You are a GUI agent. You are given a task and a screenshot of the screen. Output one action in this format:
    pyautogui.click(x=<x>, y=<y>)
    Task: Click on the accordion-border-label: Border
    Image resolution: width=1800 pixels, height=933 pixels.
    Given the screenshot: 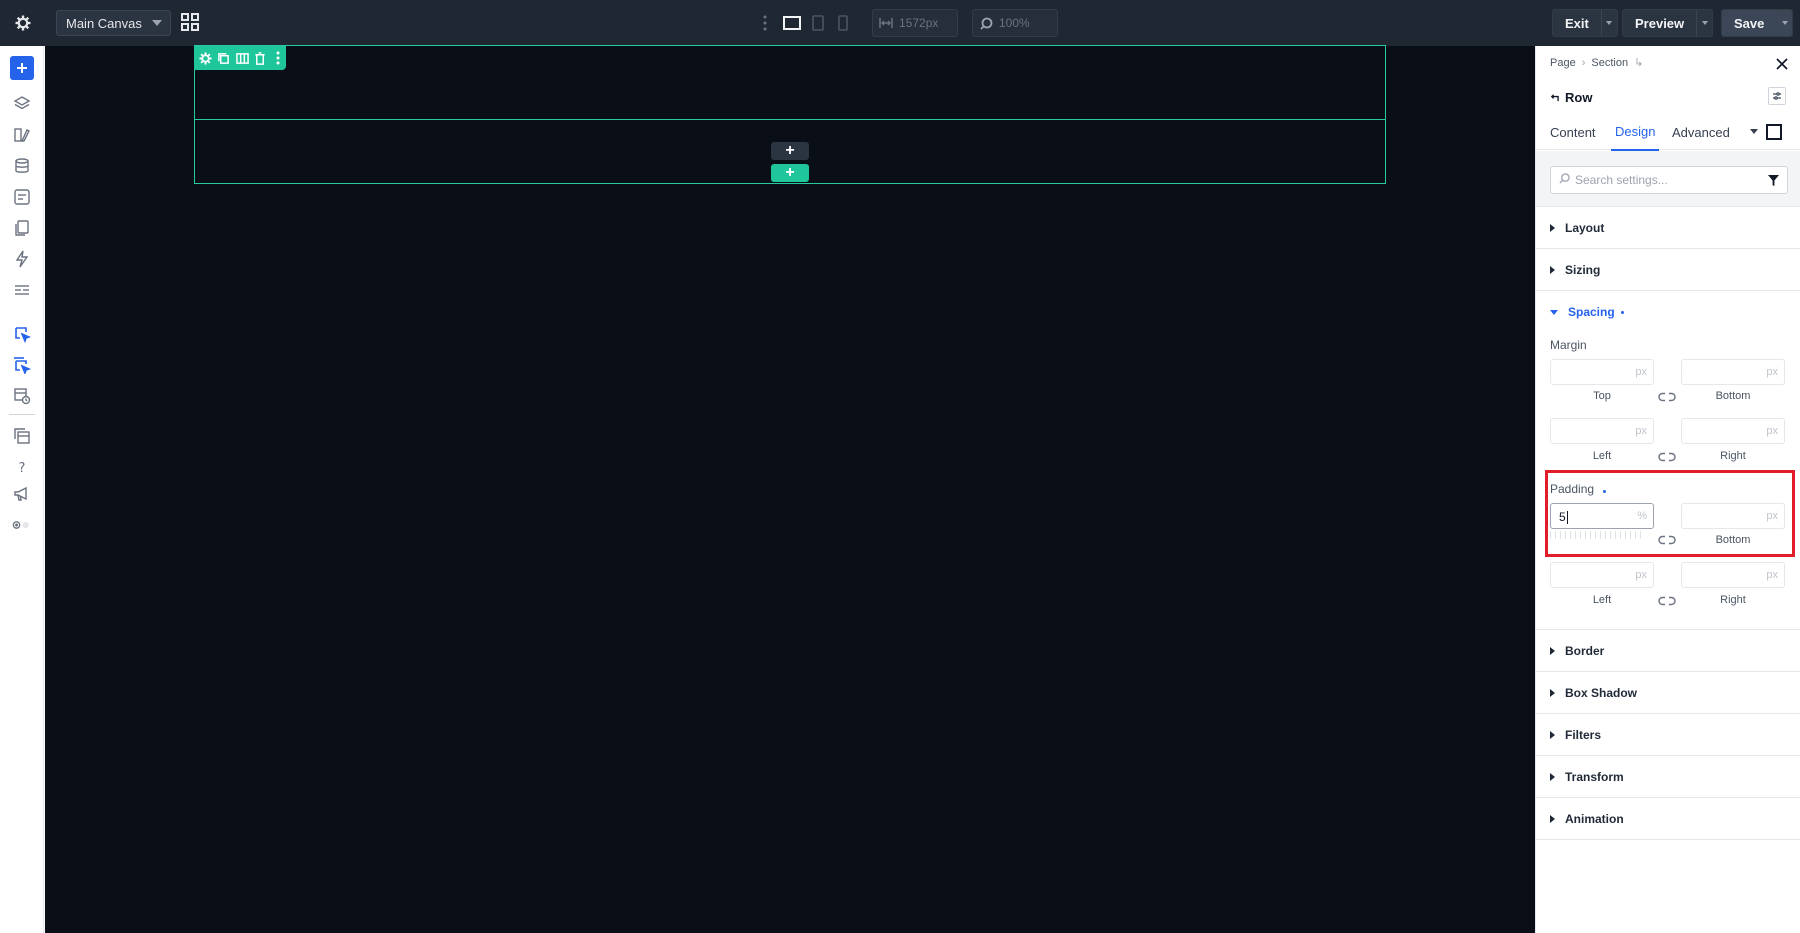 What is the action you would take?
    pyautogui.click(x=1585, y=650)
    